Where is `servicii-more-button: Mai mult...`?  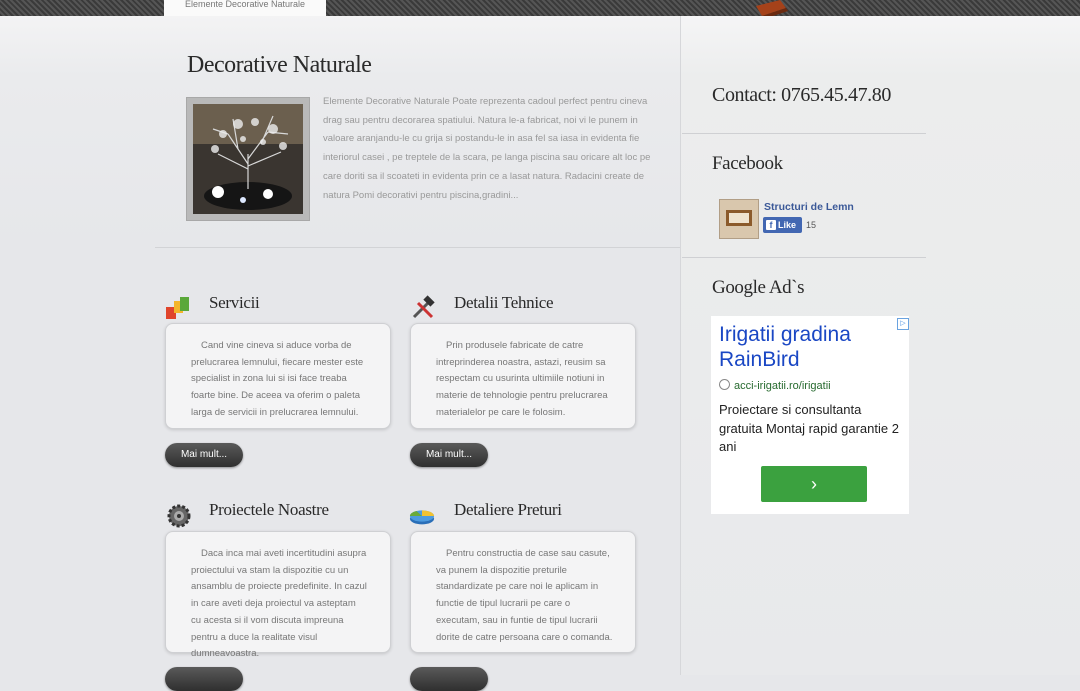 servicii-more-button: Mai mult... is located at coordinates (204, 455).